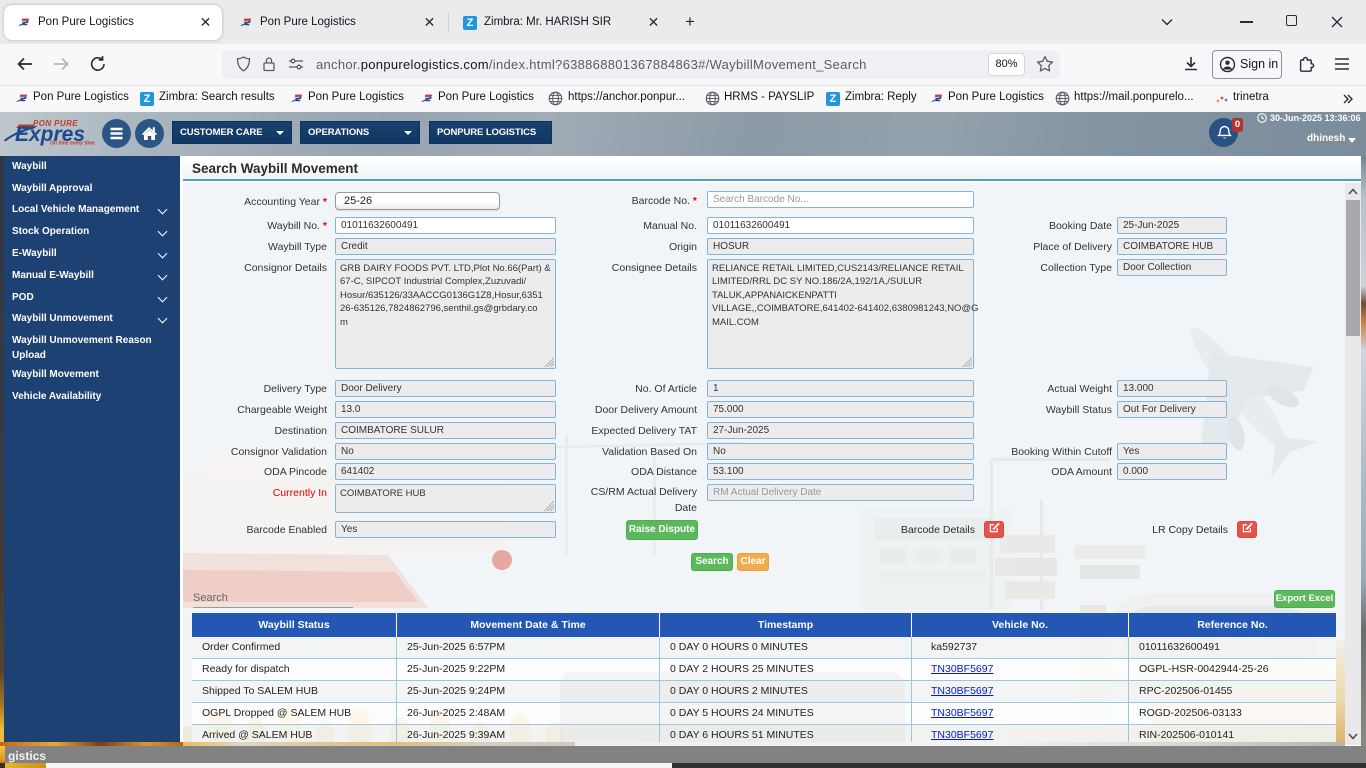  Describe the element at coordinates (72, 144) in the screenshot. I see `svg-text: On time every time` at that location.